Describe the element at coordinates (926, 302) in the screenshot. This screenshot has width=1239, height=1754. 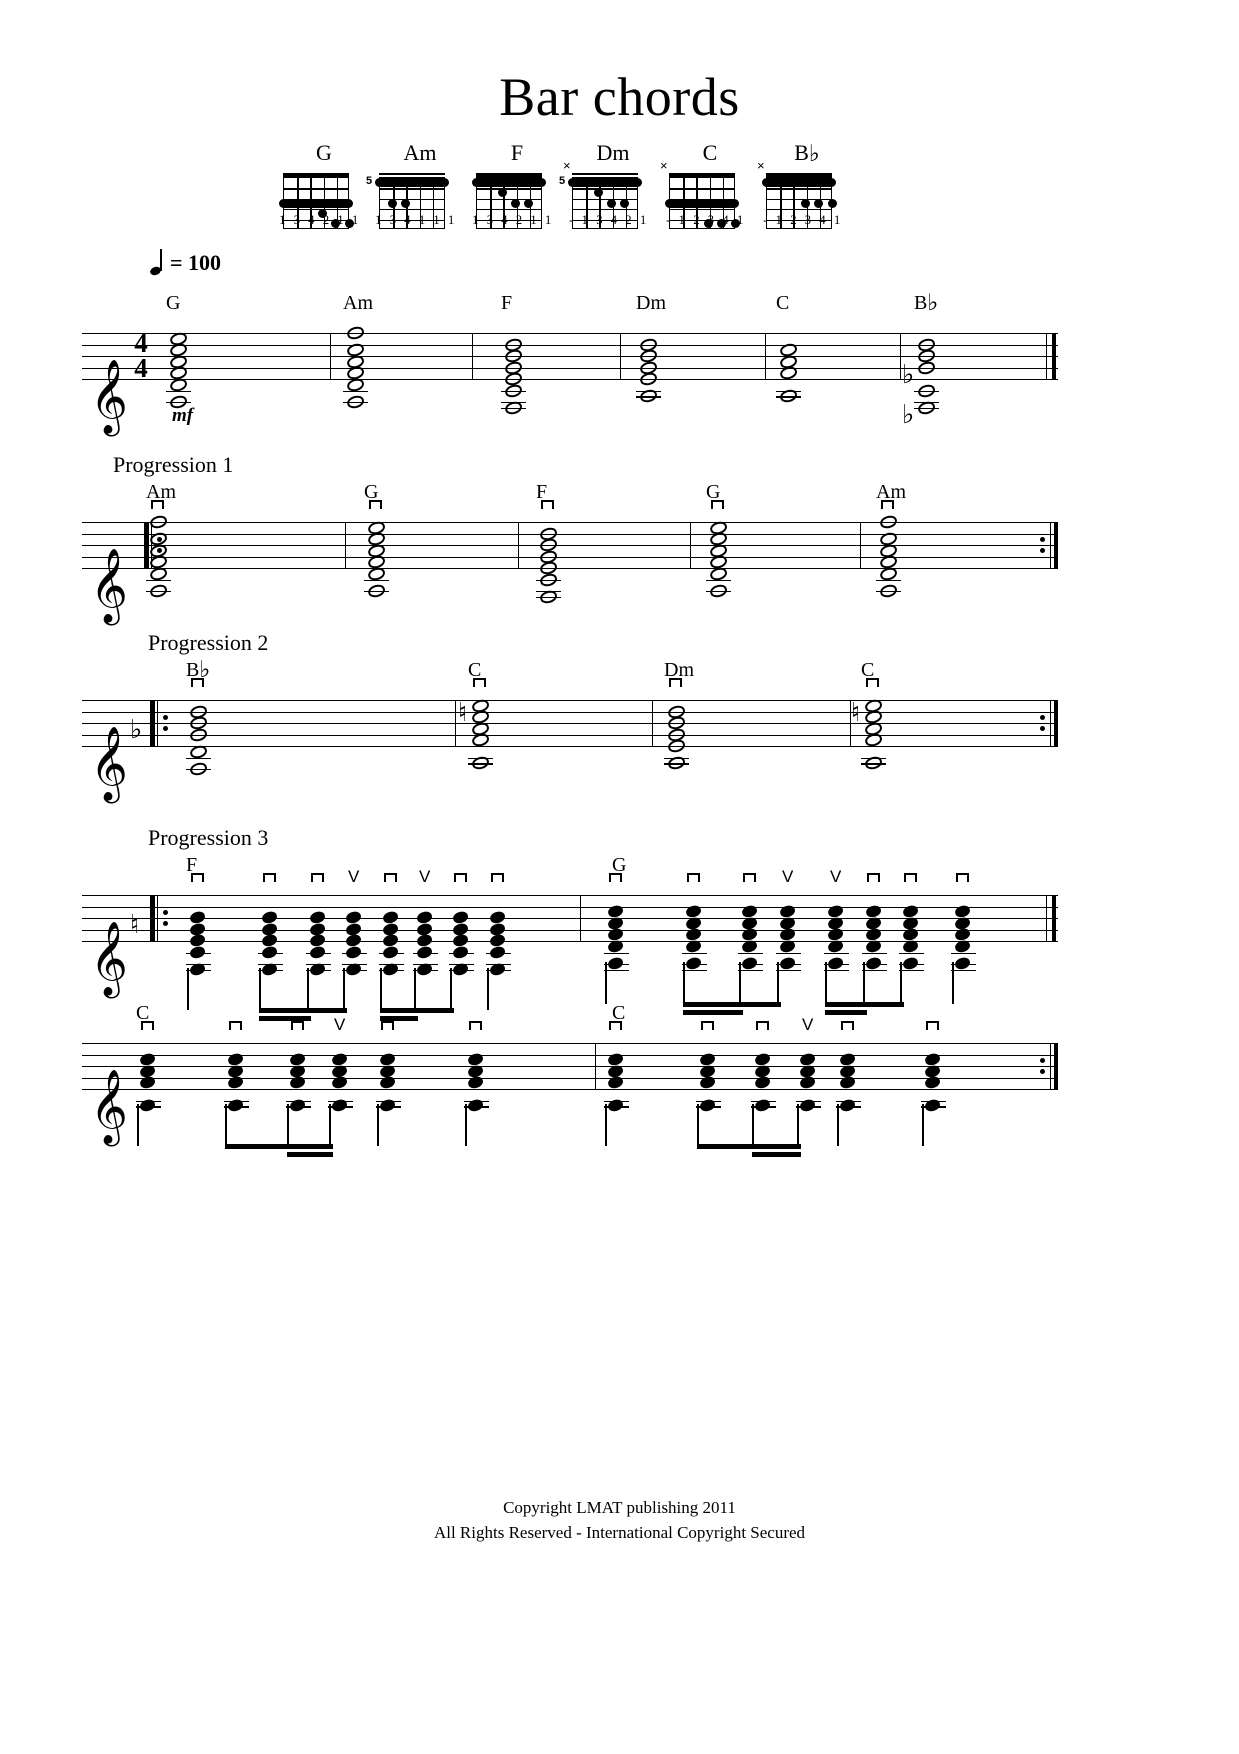
I see `chord-symbol: B♭` at that location.